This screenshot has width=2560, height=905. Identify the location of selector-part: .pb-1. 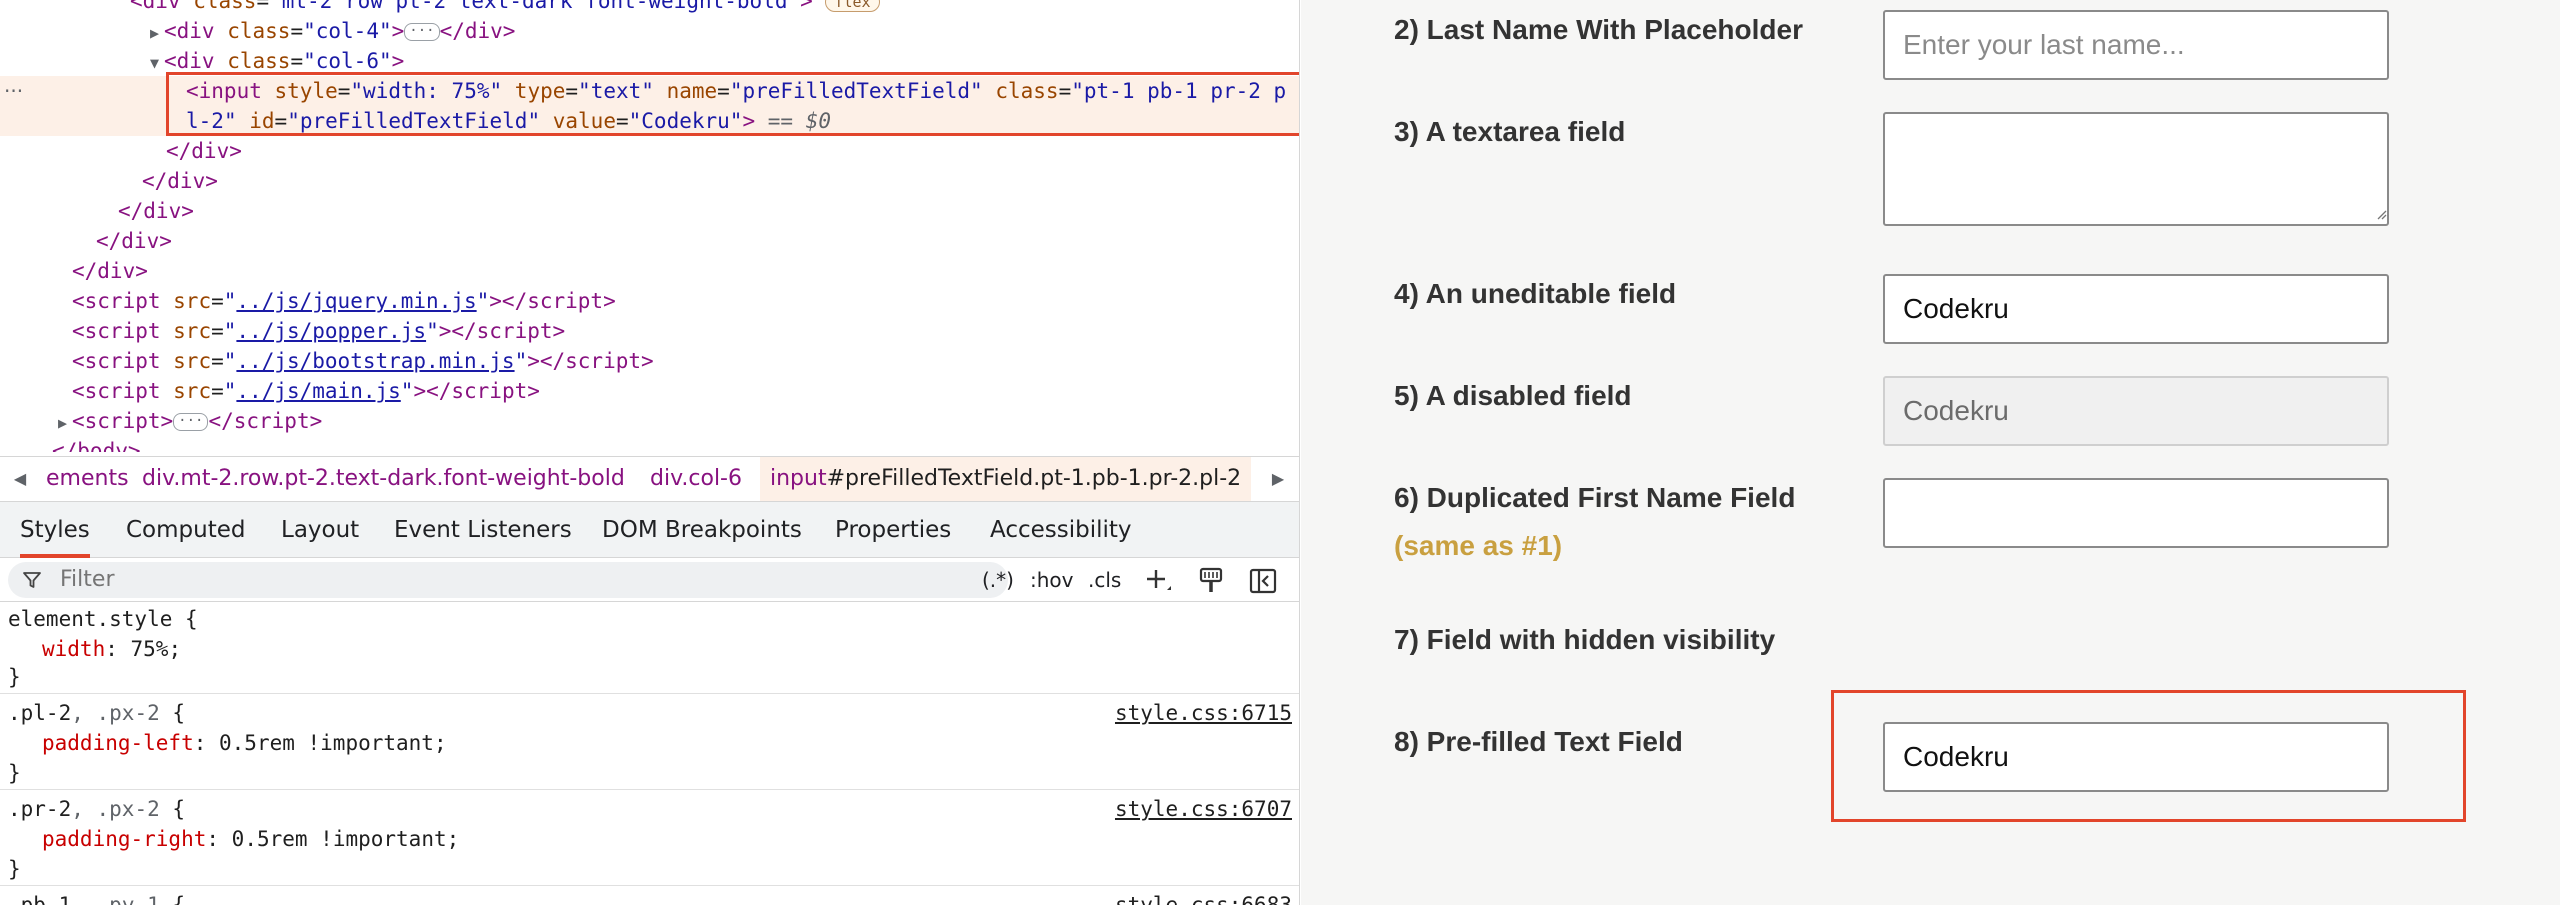
(40, 899).